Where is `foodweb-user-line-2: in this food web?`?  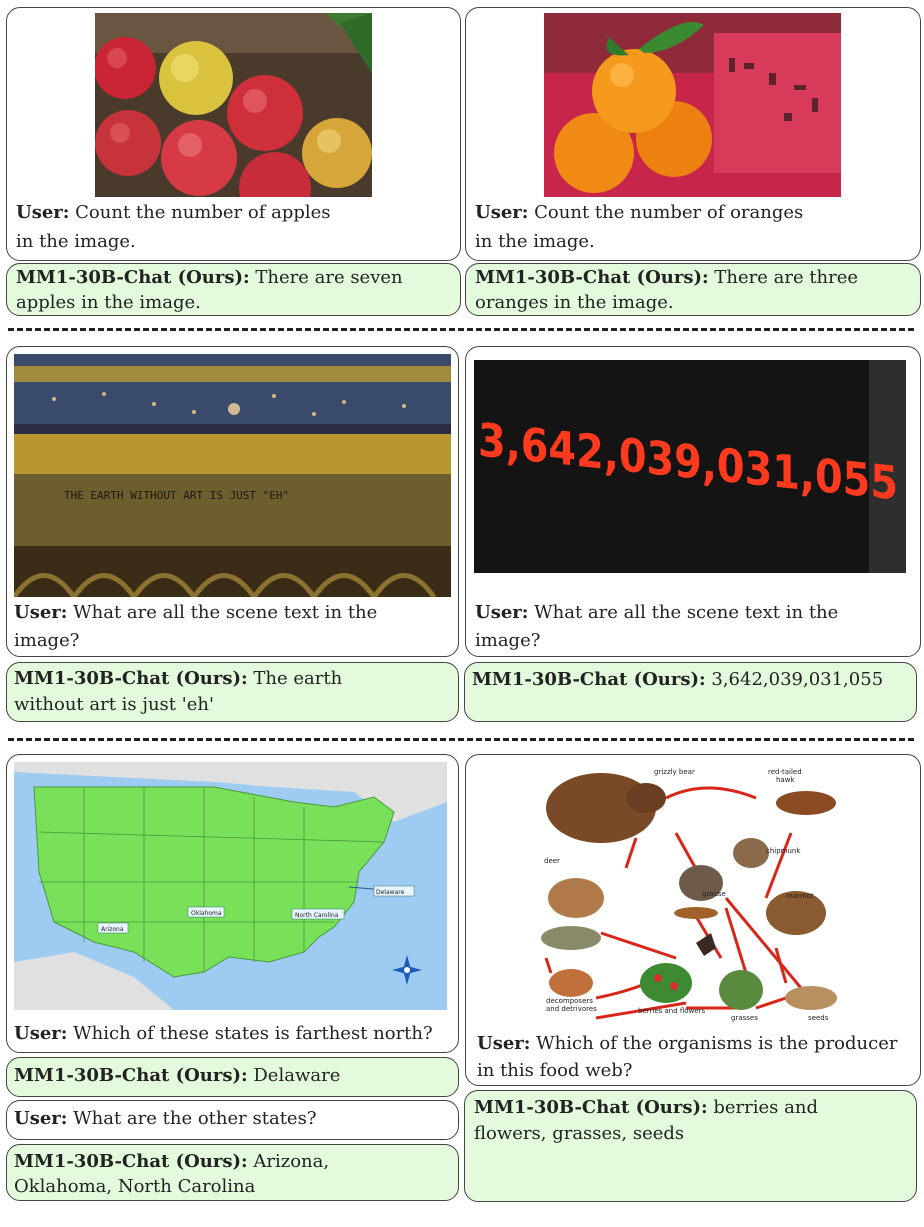
foodweb-user-line-2: in this food web? is located at coordinates (555, 1070).